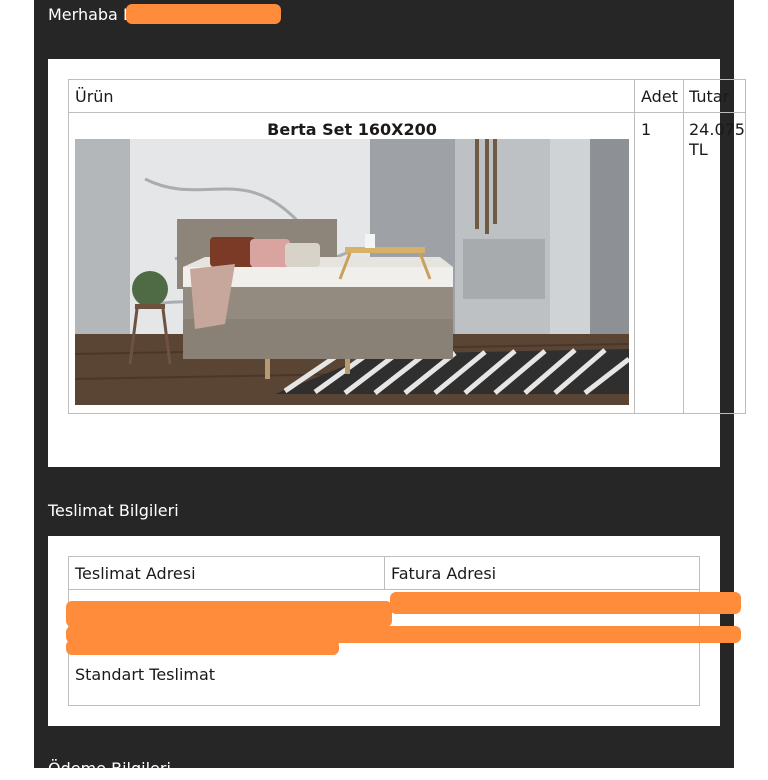 The height and width of the screenshot is (780, 768). What do you see at coordinates (109, 768) in the screenshot?
I see `payment-section-title: Ödeme Bilgileri` at bounding box center [109, 768].